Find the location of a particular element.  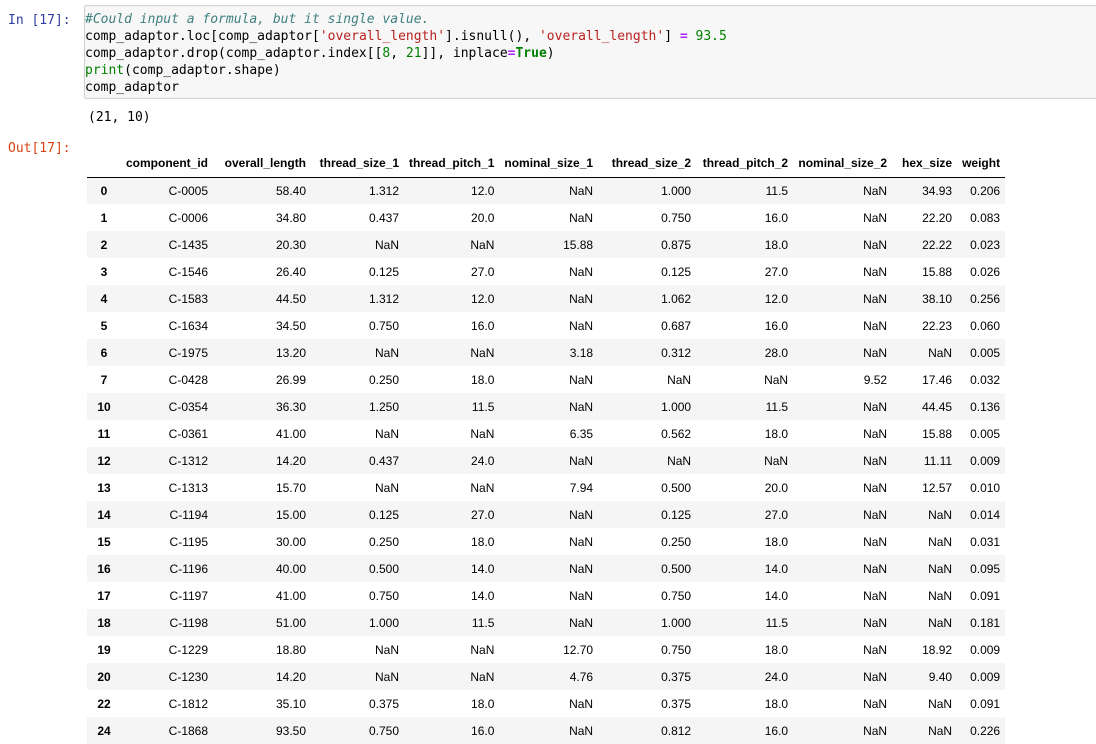

table-cell: C-0361 is located at coordinates (188, 433).